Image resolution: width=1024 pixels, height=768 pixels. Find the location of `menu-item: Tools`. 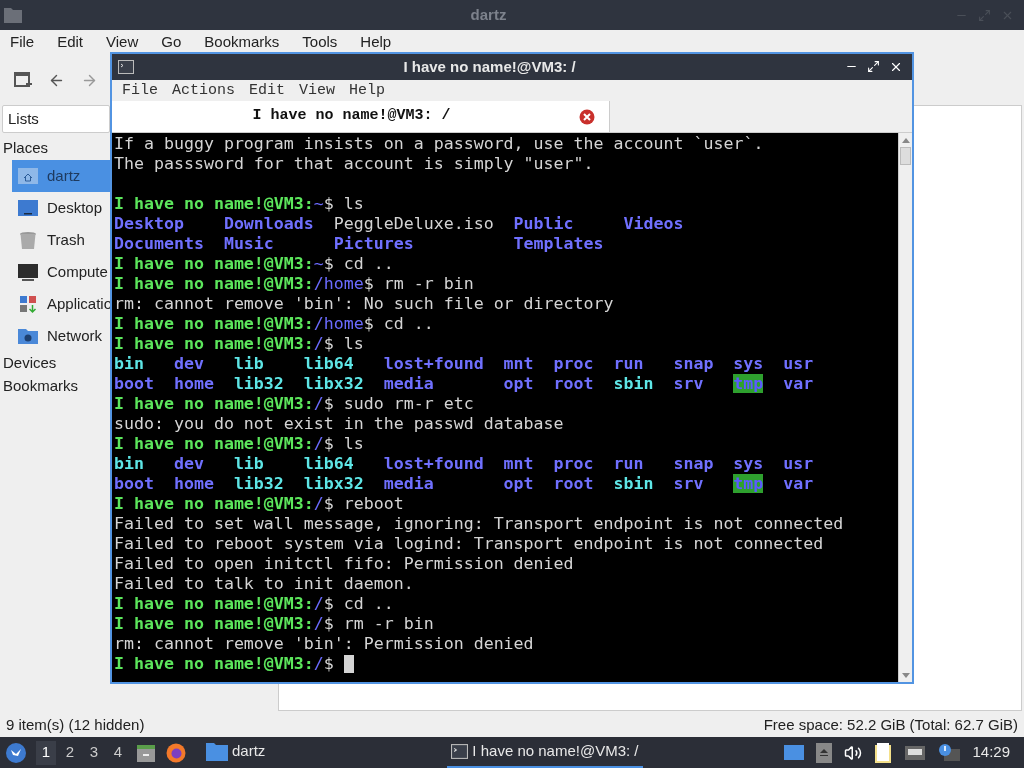

menu-item: Tools is located at coordinates (320, 42).